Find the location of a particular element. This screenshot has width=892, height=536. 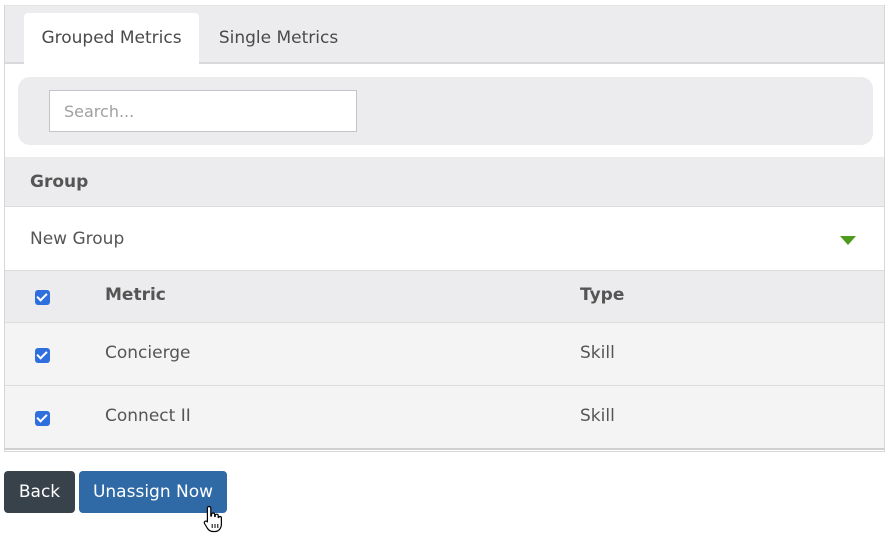

select-all-checkbox is located at coordinates (42, 297).